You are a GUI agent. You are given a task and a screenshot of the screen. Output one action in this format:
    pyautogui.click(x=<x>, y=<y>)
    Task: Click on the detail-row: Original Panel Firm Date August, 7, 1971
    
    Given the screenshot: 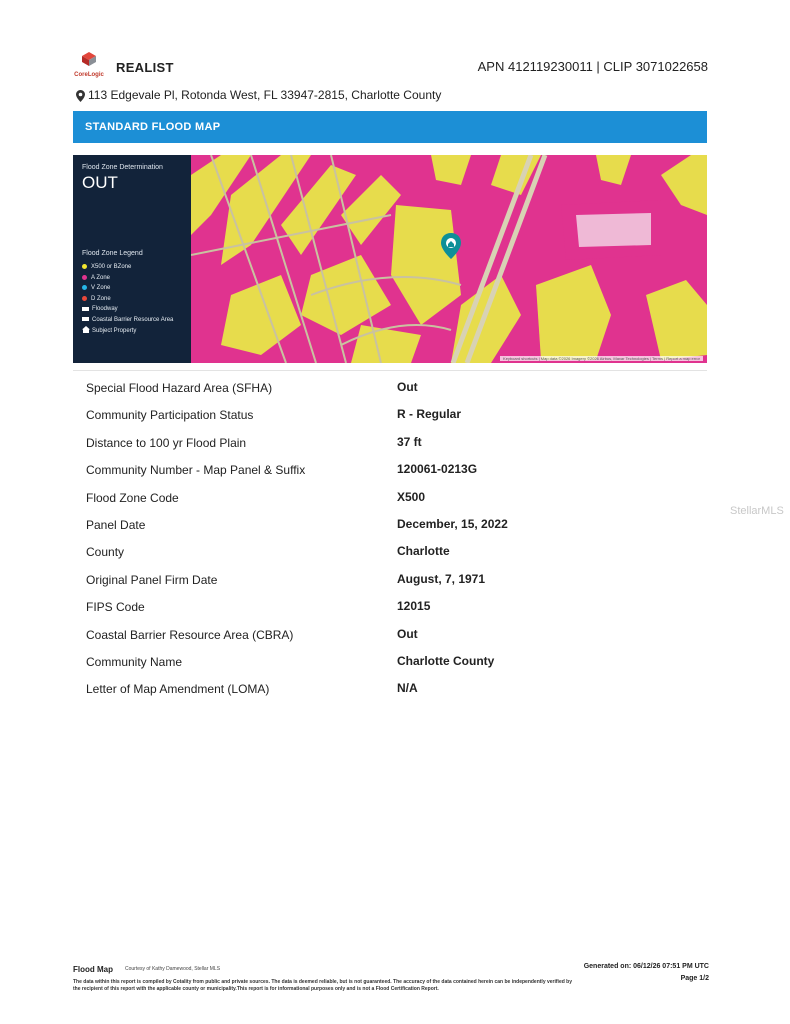 What is the action you would take?
    pyautogui.click(x=390, y=579)
    